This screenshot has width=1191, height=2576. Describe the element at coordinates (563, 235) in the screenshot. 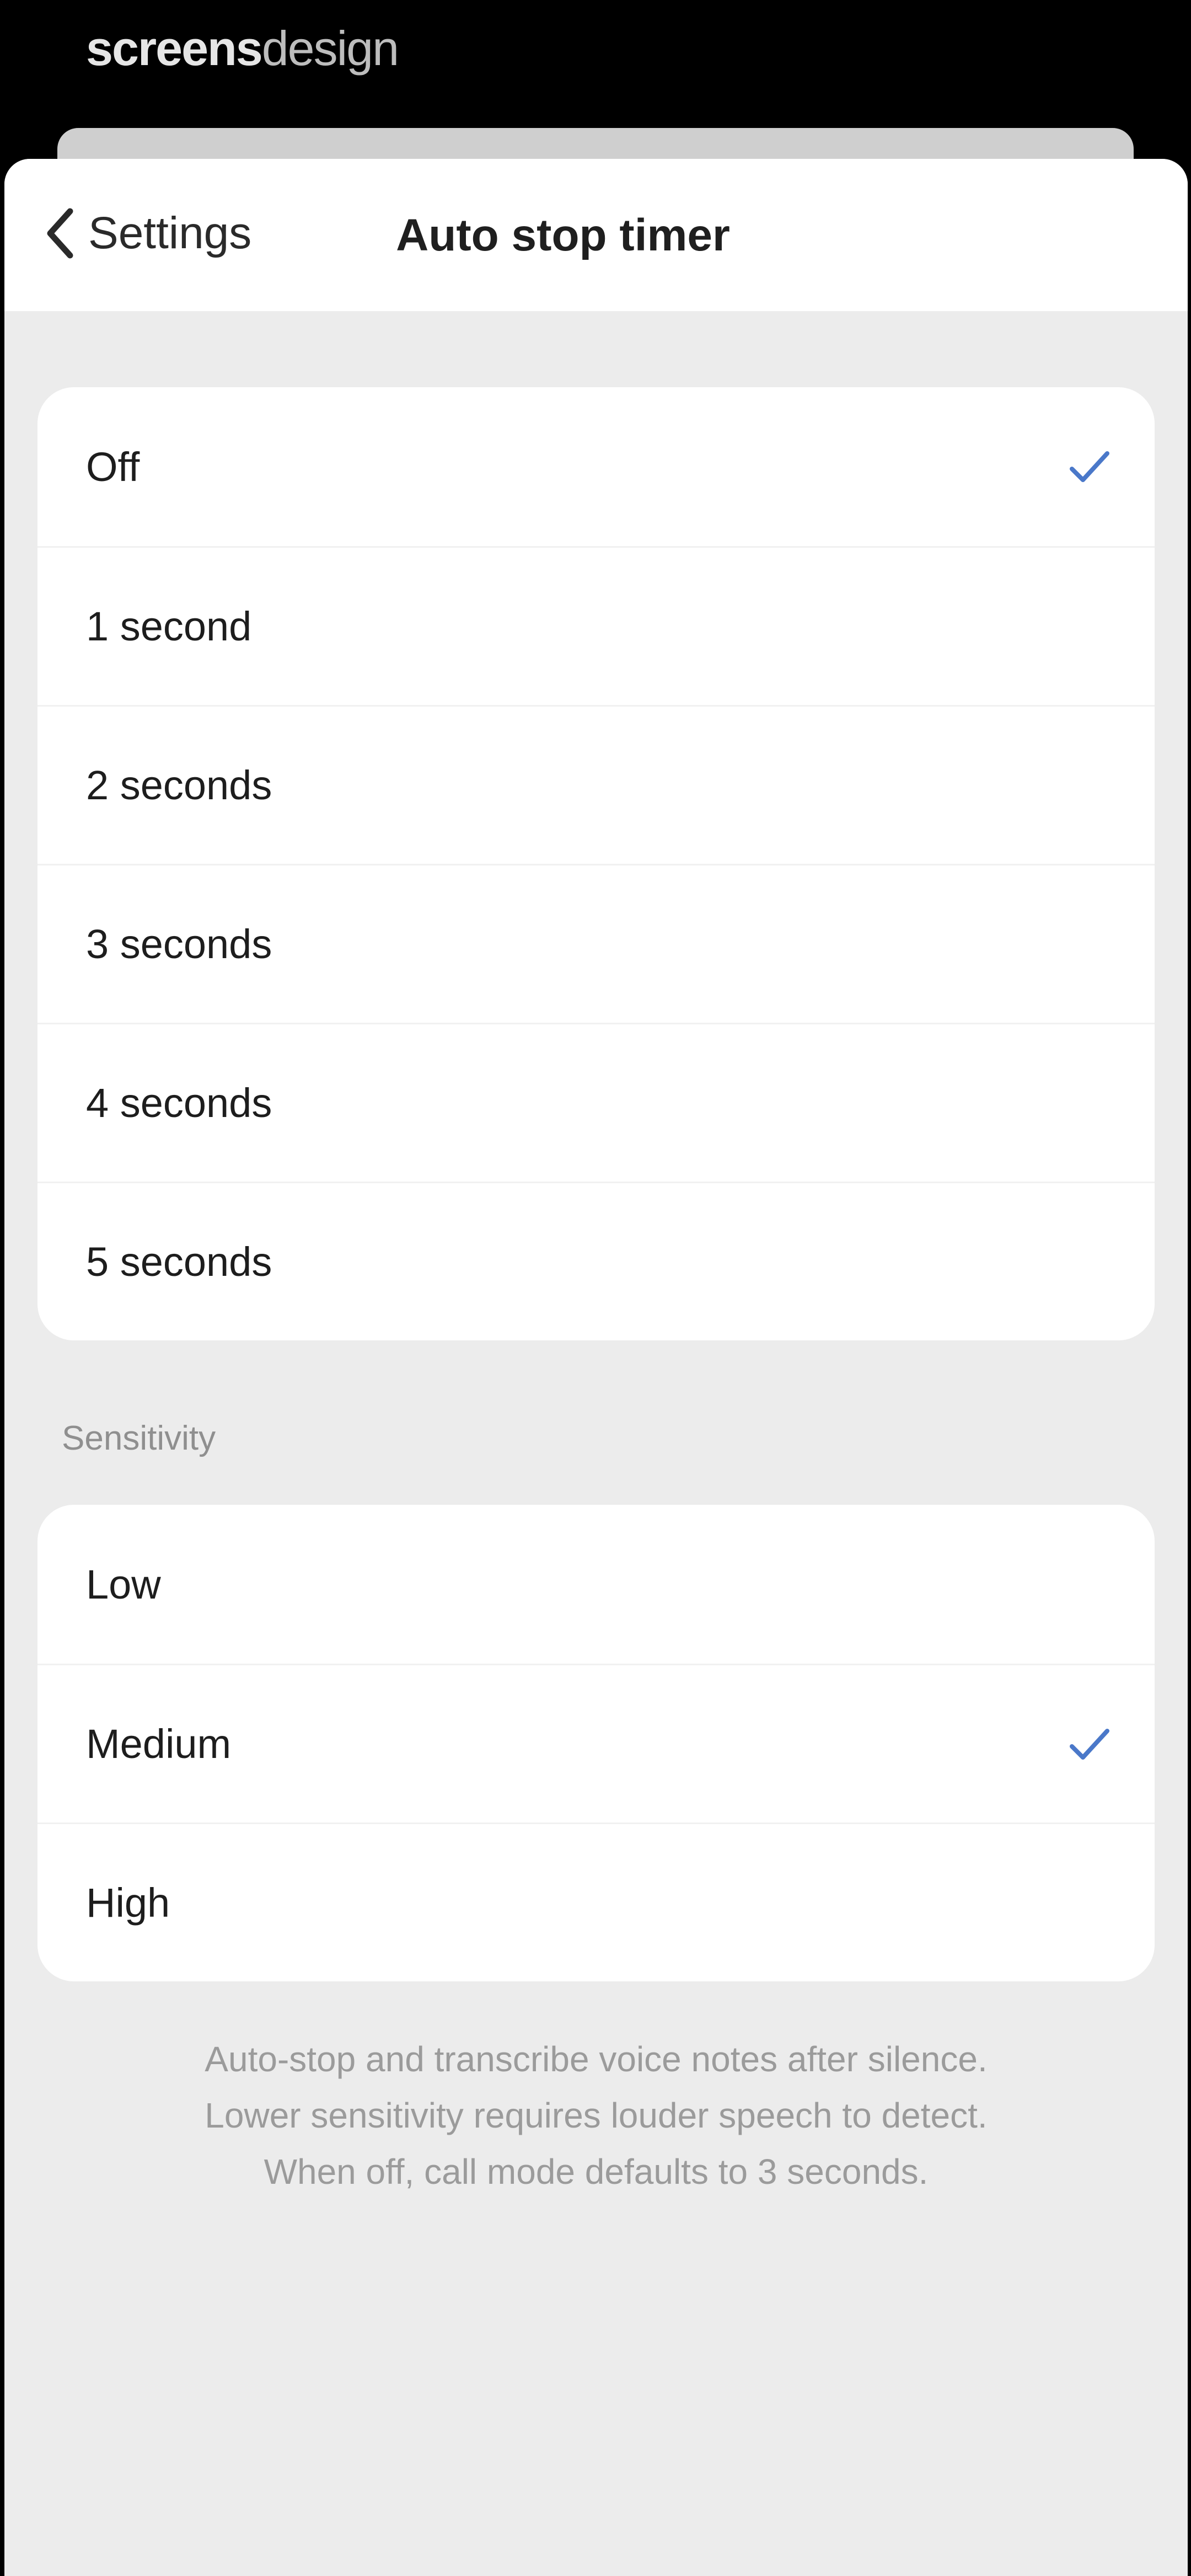

I see `page-title: Auto stop timer` at that location.